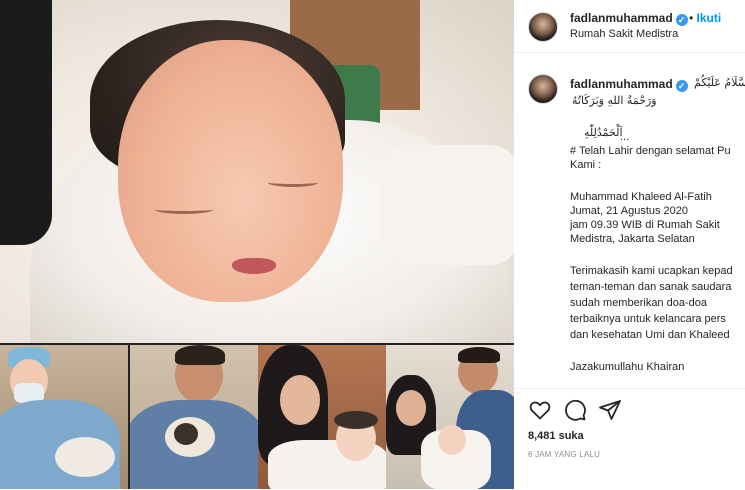 This screenshot has height=490, width=745. Describe the element at coordinates (556, 436) in the screenshot. I see `like-count: 8,481 suka` at that location.